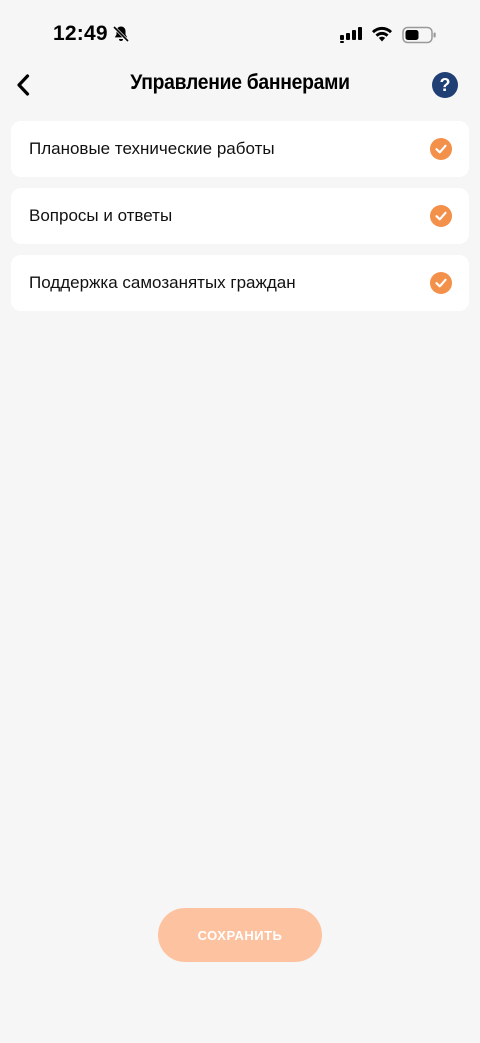  What do you see at coordinates (240, 82) in the screenshot?
I see `page-title: Управление баннерами` at bounding box center [240, 82].